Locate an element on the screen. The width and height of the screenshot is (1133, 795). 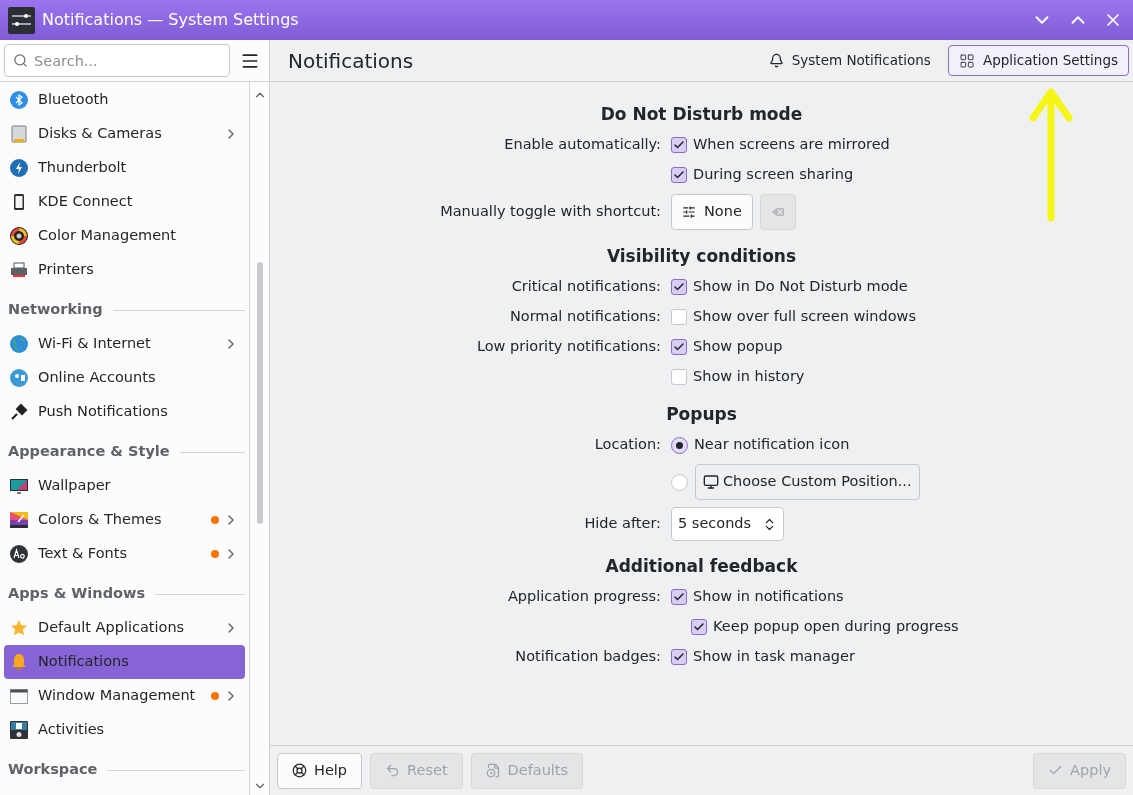
sidebar-item: Notifications is located at coordinates (124, 662).